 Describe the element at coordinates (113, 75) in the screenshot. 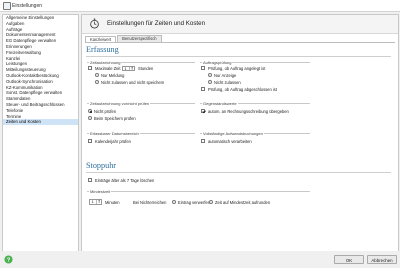

I see `nur-meldung-label: Nur Meldung` at that location.